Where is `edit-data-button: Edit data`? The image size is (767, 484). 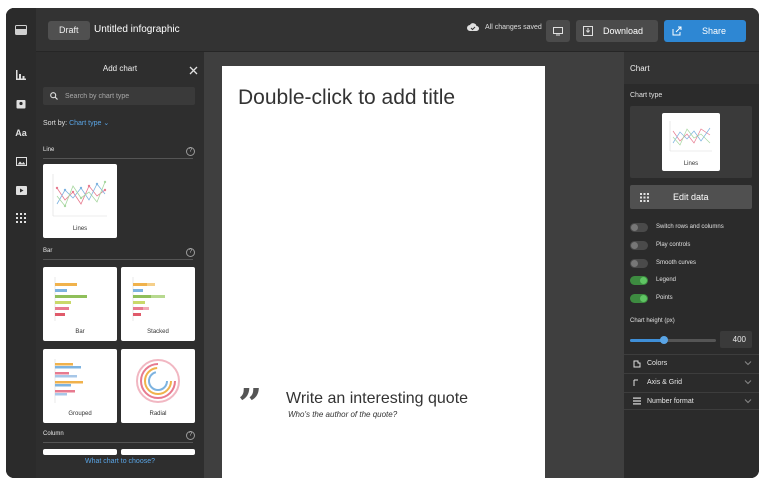
edit-data-button: Edit data is located at coordinates (691, 197).